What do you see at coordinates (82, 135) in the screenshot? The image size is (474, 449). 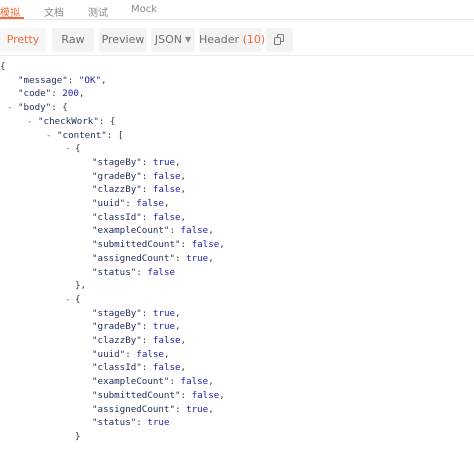 I see `json-key: "content"` at bounding box center [82, 135].